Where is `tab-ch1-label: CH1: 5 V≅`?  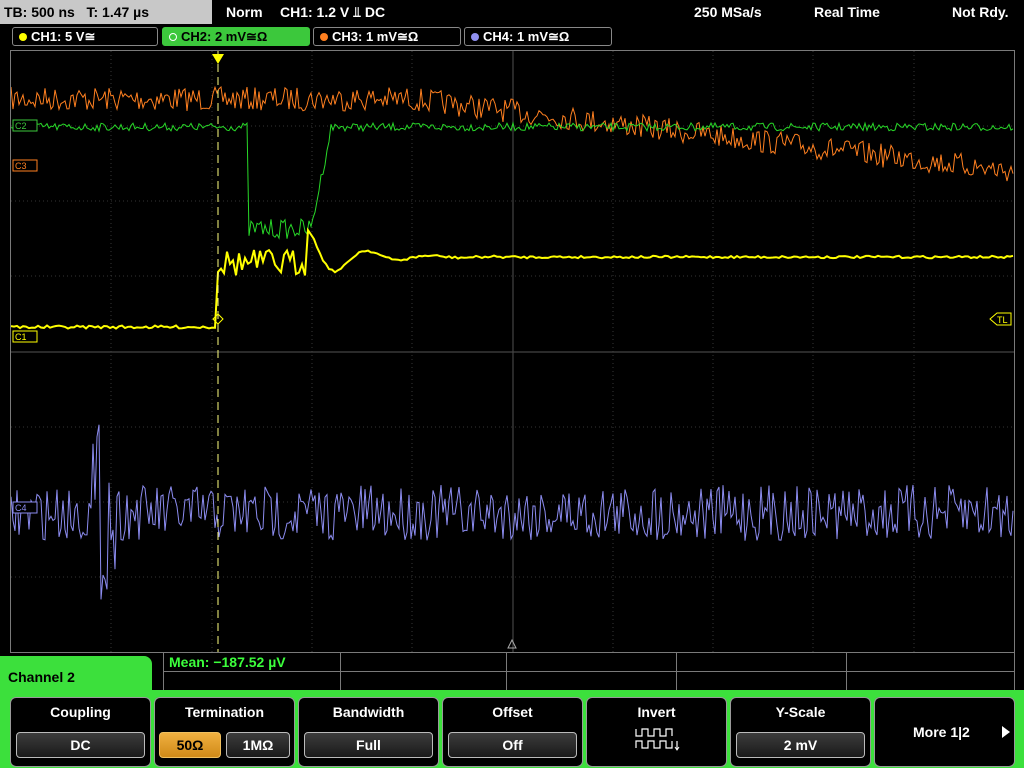 tab-ch1-label: CH1: 5 V≅ is located at coordinates (63, 36).